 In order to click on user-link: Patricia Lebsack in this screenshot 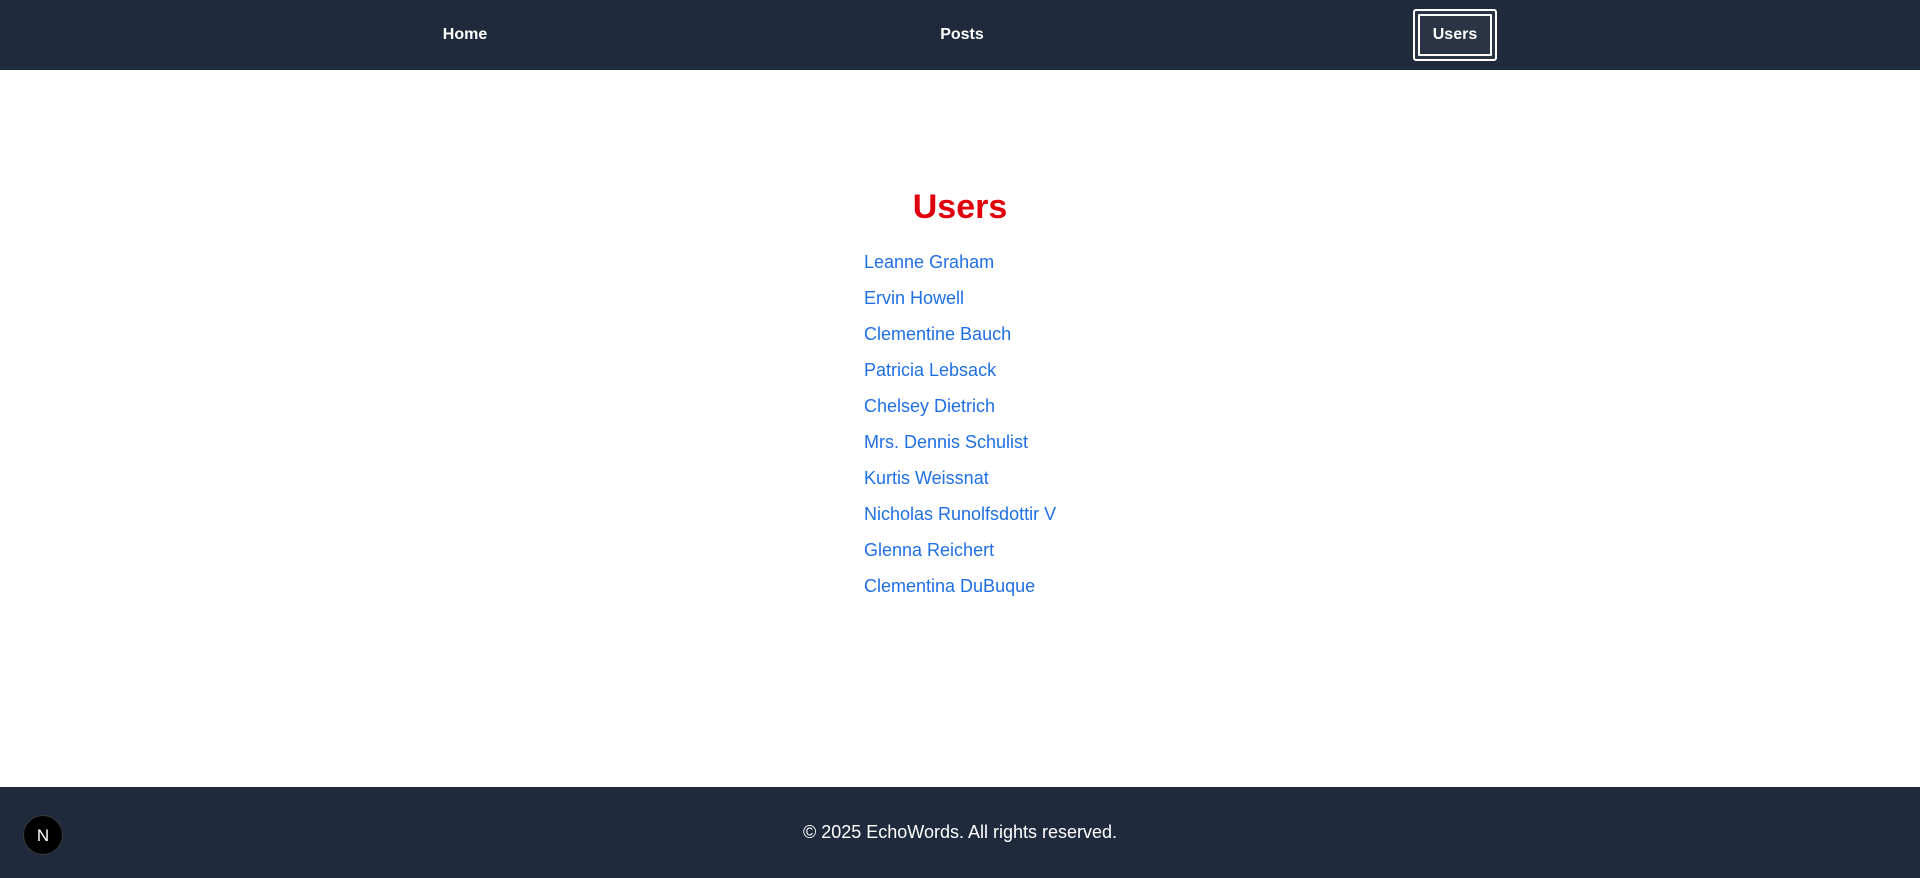, I will do `click(930, 370)`.